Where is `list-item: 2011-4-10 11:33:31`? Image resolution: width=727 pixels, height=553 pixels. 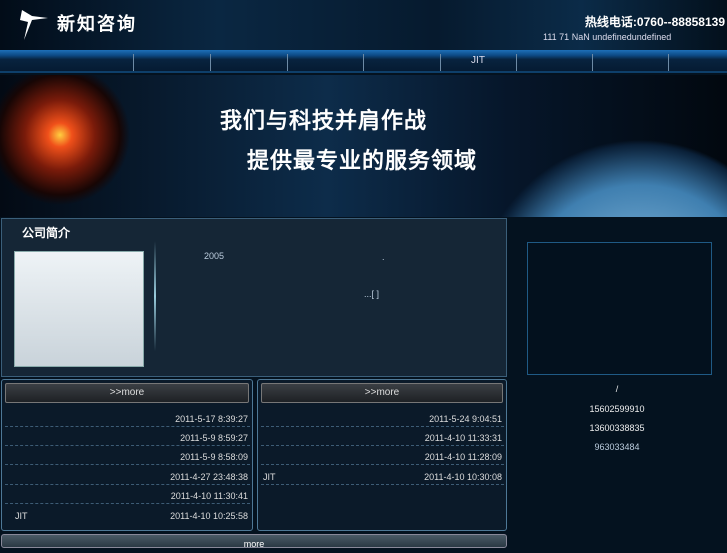 list-item: 2011-4-10 11:33:31 is located at coordinates (382, 436).